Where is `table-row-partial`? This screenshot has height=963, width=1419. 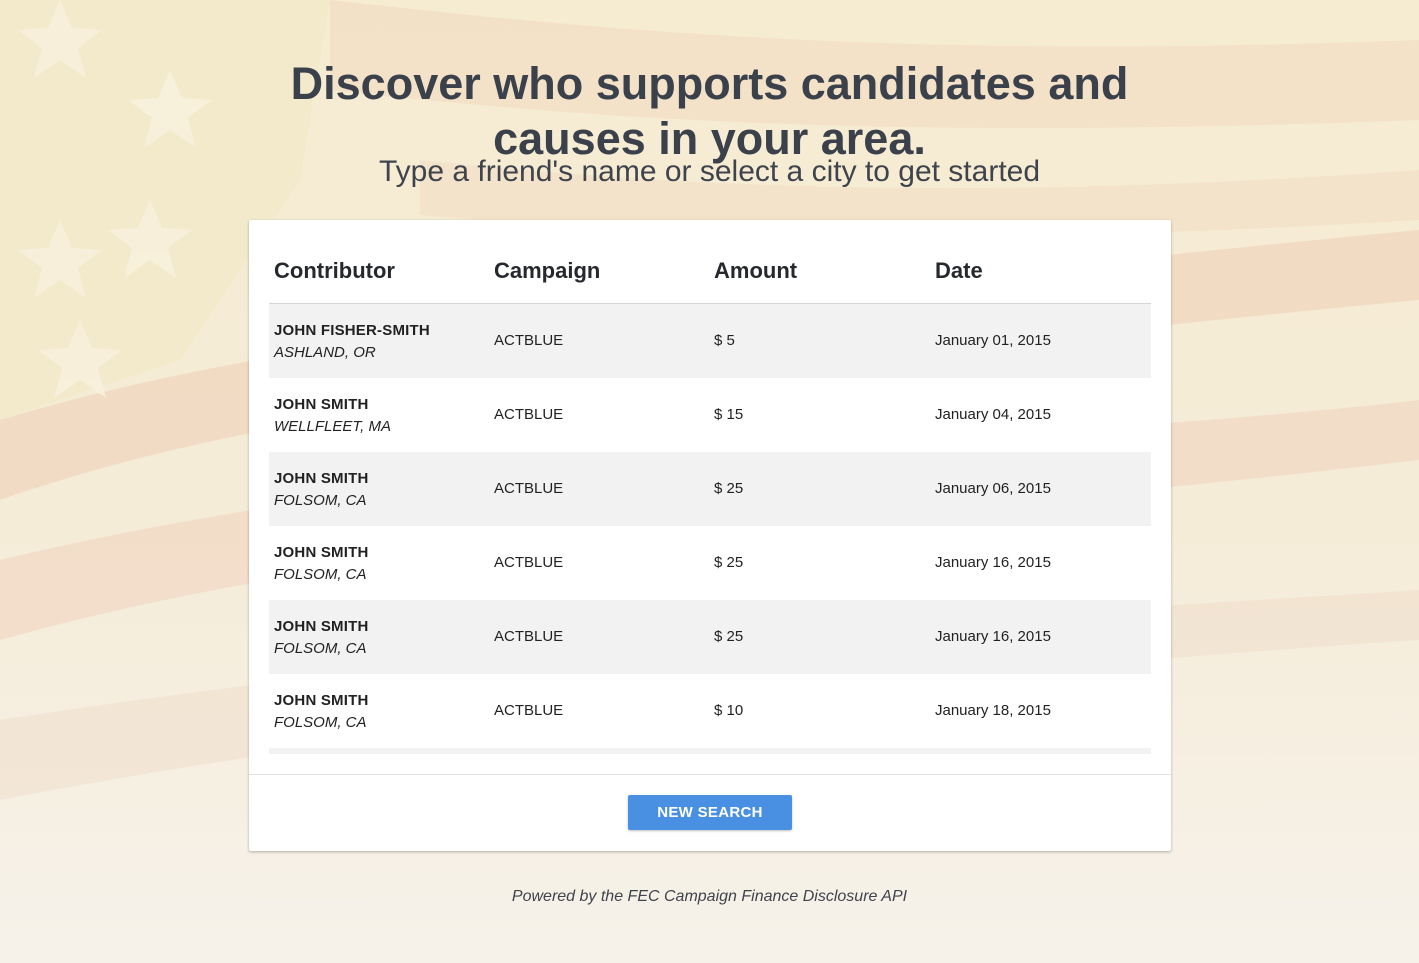 table-row-partial is located at coordinates (710, 751).